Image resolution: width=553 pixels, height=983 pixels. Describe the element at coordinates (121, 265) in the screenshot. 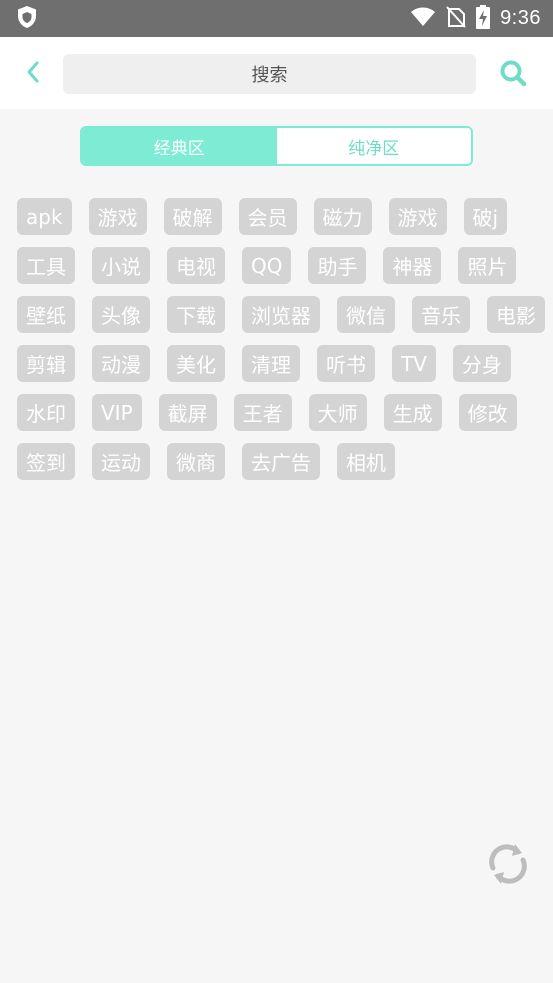

I see `tag-item: 小说` at that location.